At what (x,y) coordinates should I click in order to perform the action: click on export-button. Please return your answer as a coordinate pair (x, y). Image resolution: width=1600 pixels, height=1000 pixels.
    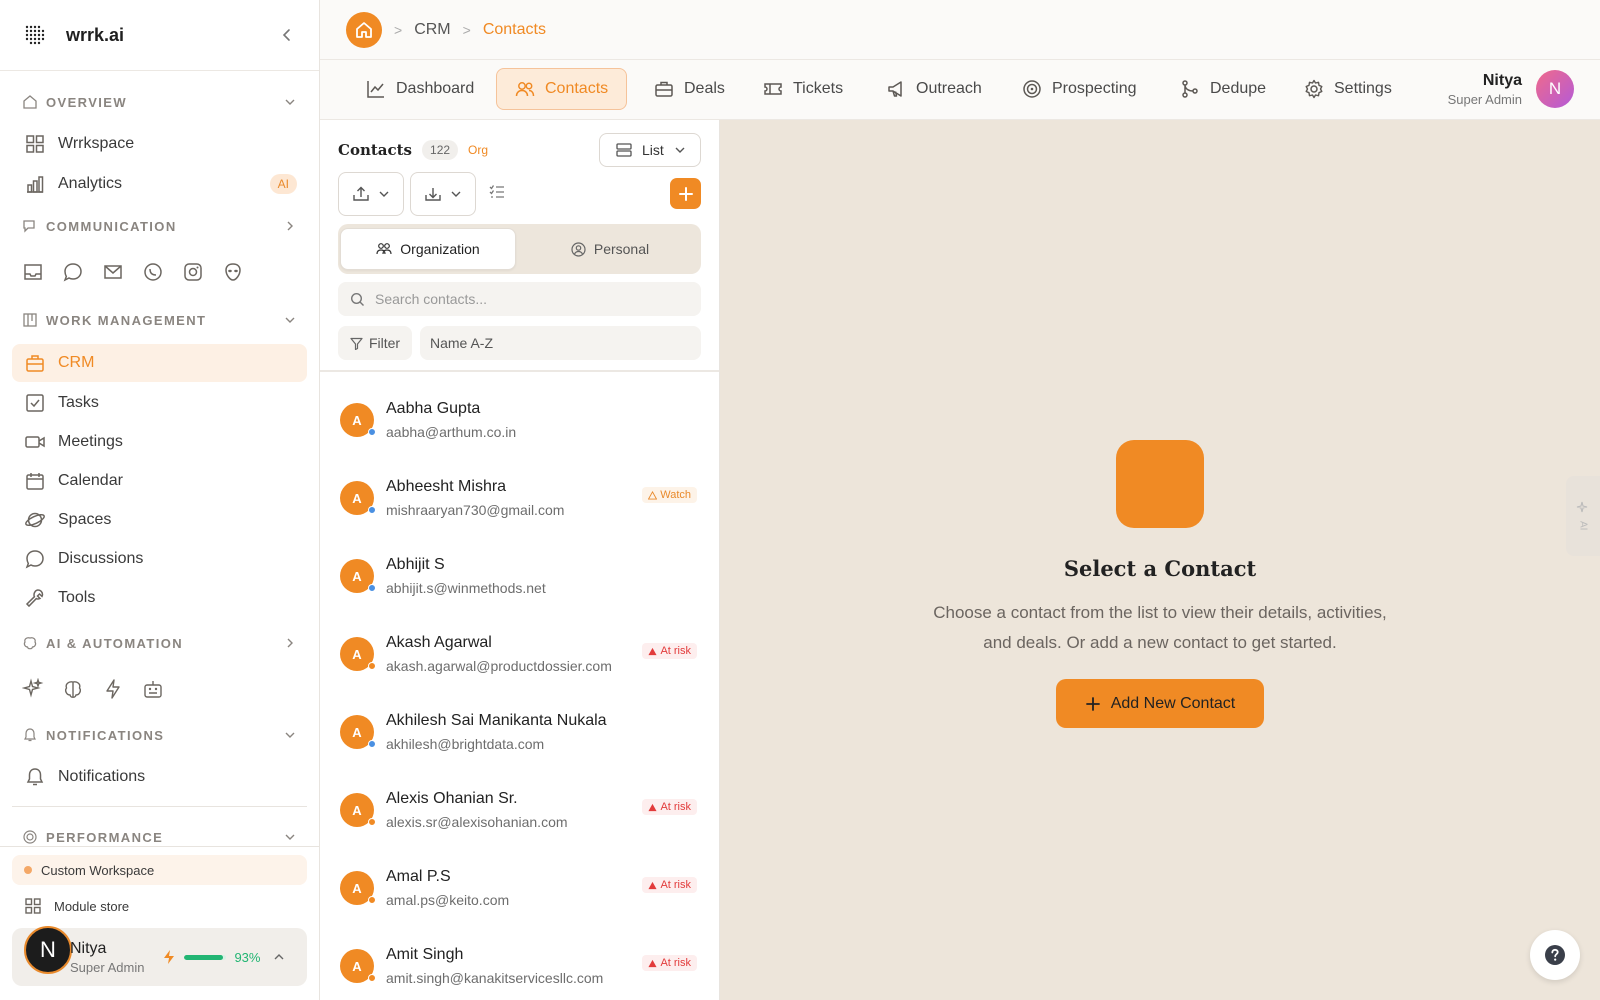
    Looking at the image, I should click on (443, 194).